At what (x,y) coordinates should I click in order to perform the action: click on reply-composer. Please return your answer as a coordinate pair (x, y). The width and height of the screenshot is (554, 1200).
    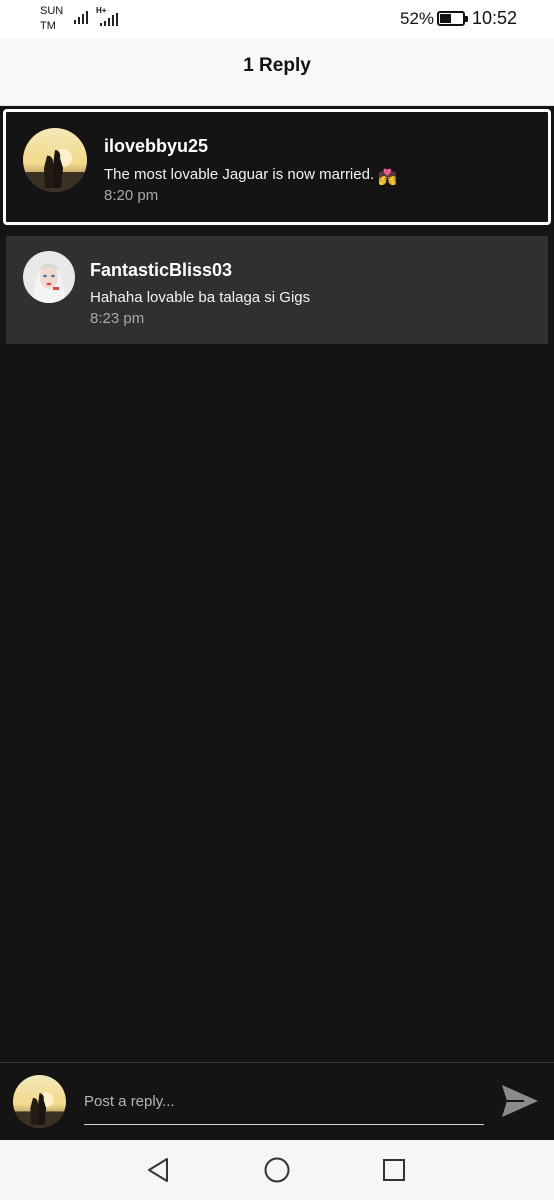
    Looking at the image, I should click on (277, 1101).